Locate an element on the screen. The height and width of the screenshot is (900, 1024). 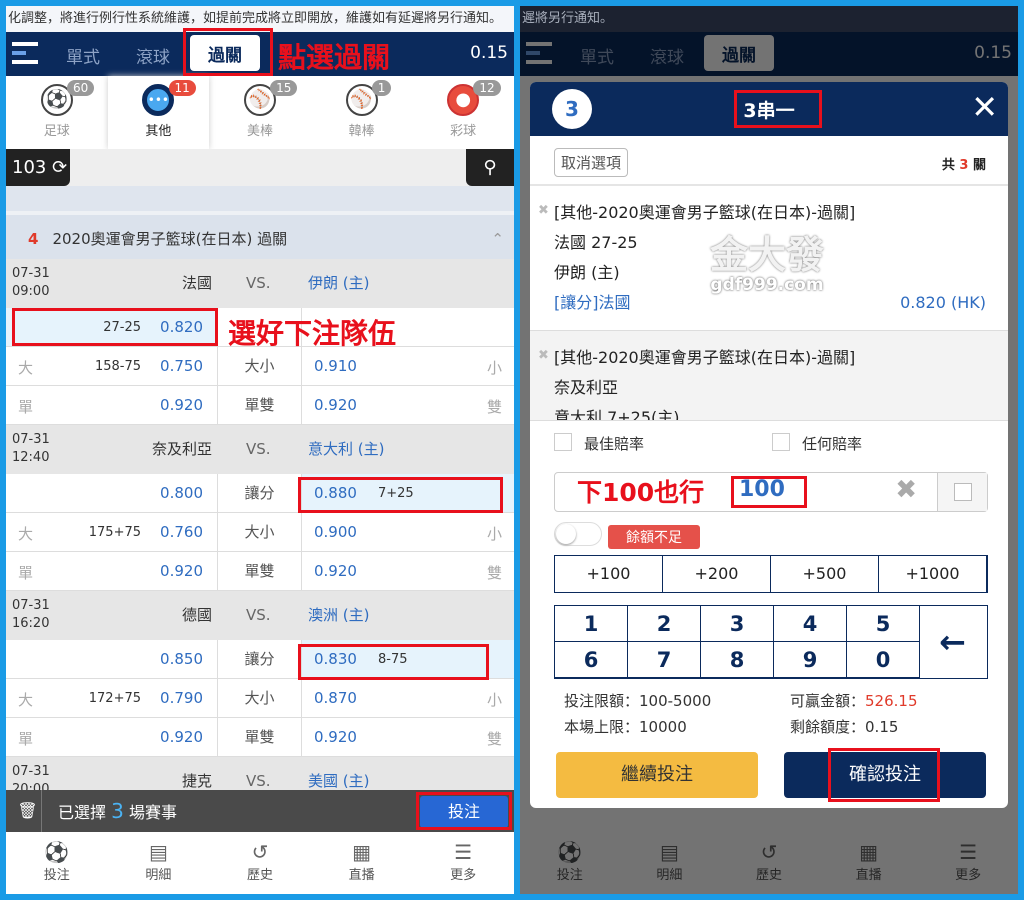
right-odds-cell: 0.870 小 is located at coordinates (408, 698).